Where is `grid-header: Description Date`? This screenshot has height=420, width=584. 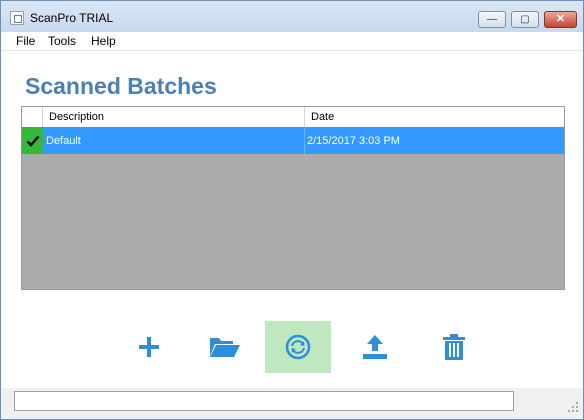
grid-header: Description Date is located at coordinates (293, 117).